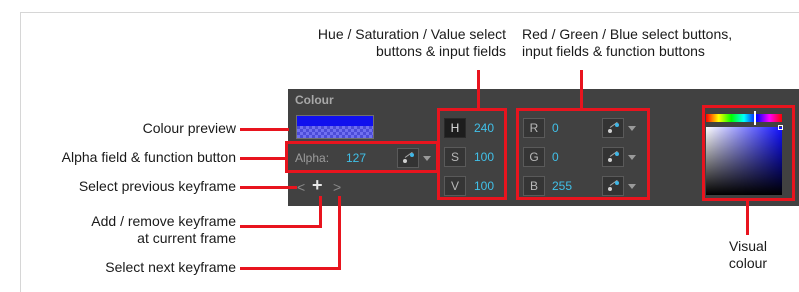 This screenshot has height=292, width=799. Describe the element at coordinates (148, 157) in the screenshot. I see `callout-alpha-field: Alpha field & function button` at that location.